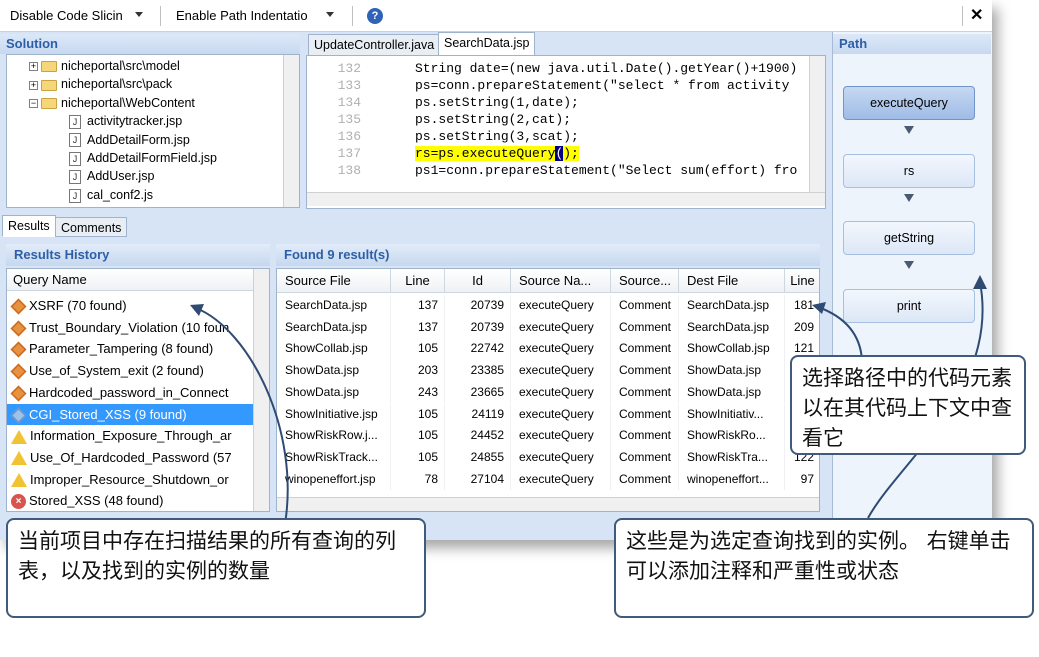  What do you see at coordinates (824, 568) in the screenshot?
I see `results-callout: 这些是为选定查询找到的实例。 右键单击可以添加注释和严重性或状态` at bounding box center [824, 568].